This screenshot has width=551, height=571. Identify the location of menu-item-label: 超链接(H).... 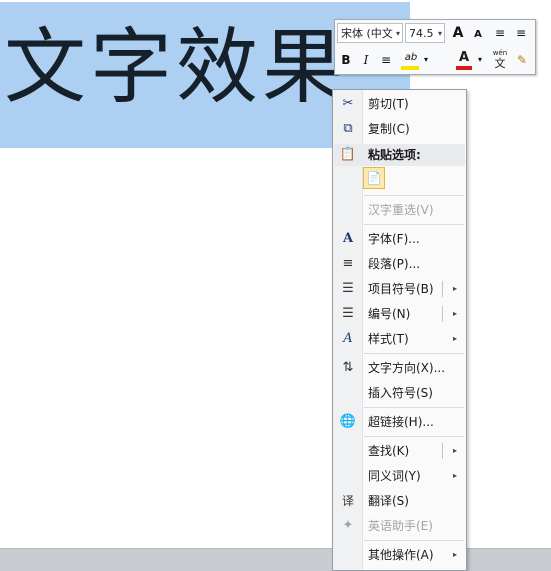
(401, 422).